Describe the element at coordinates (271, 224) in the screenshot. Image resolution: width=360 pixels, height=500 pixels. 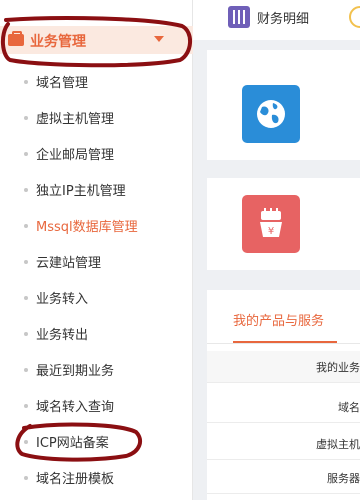
I see `certificate-icon: ¥` at that location.